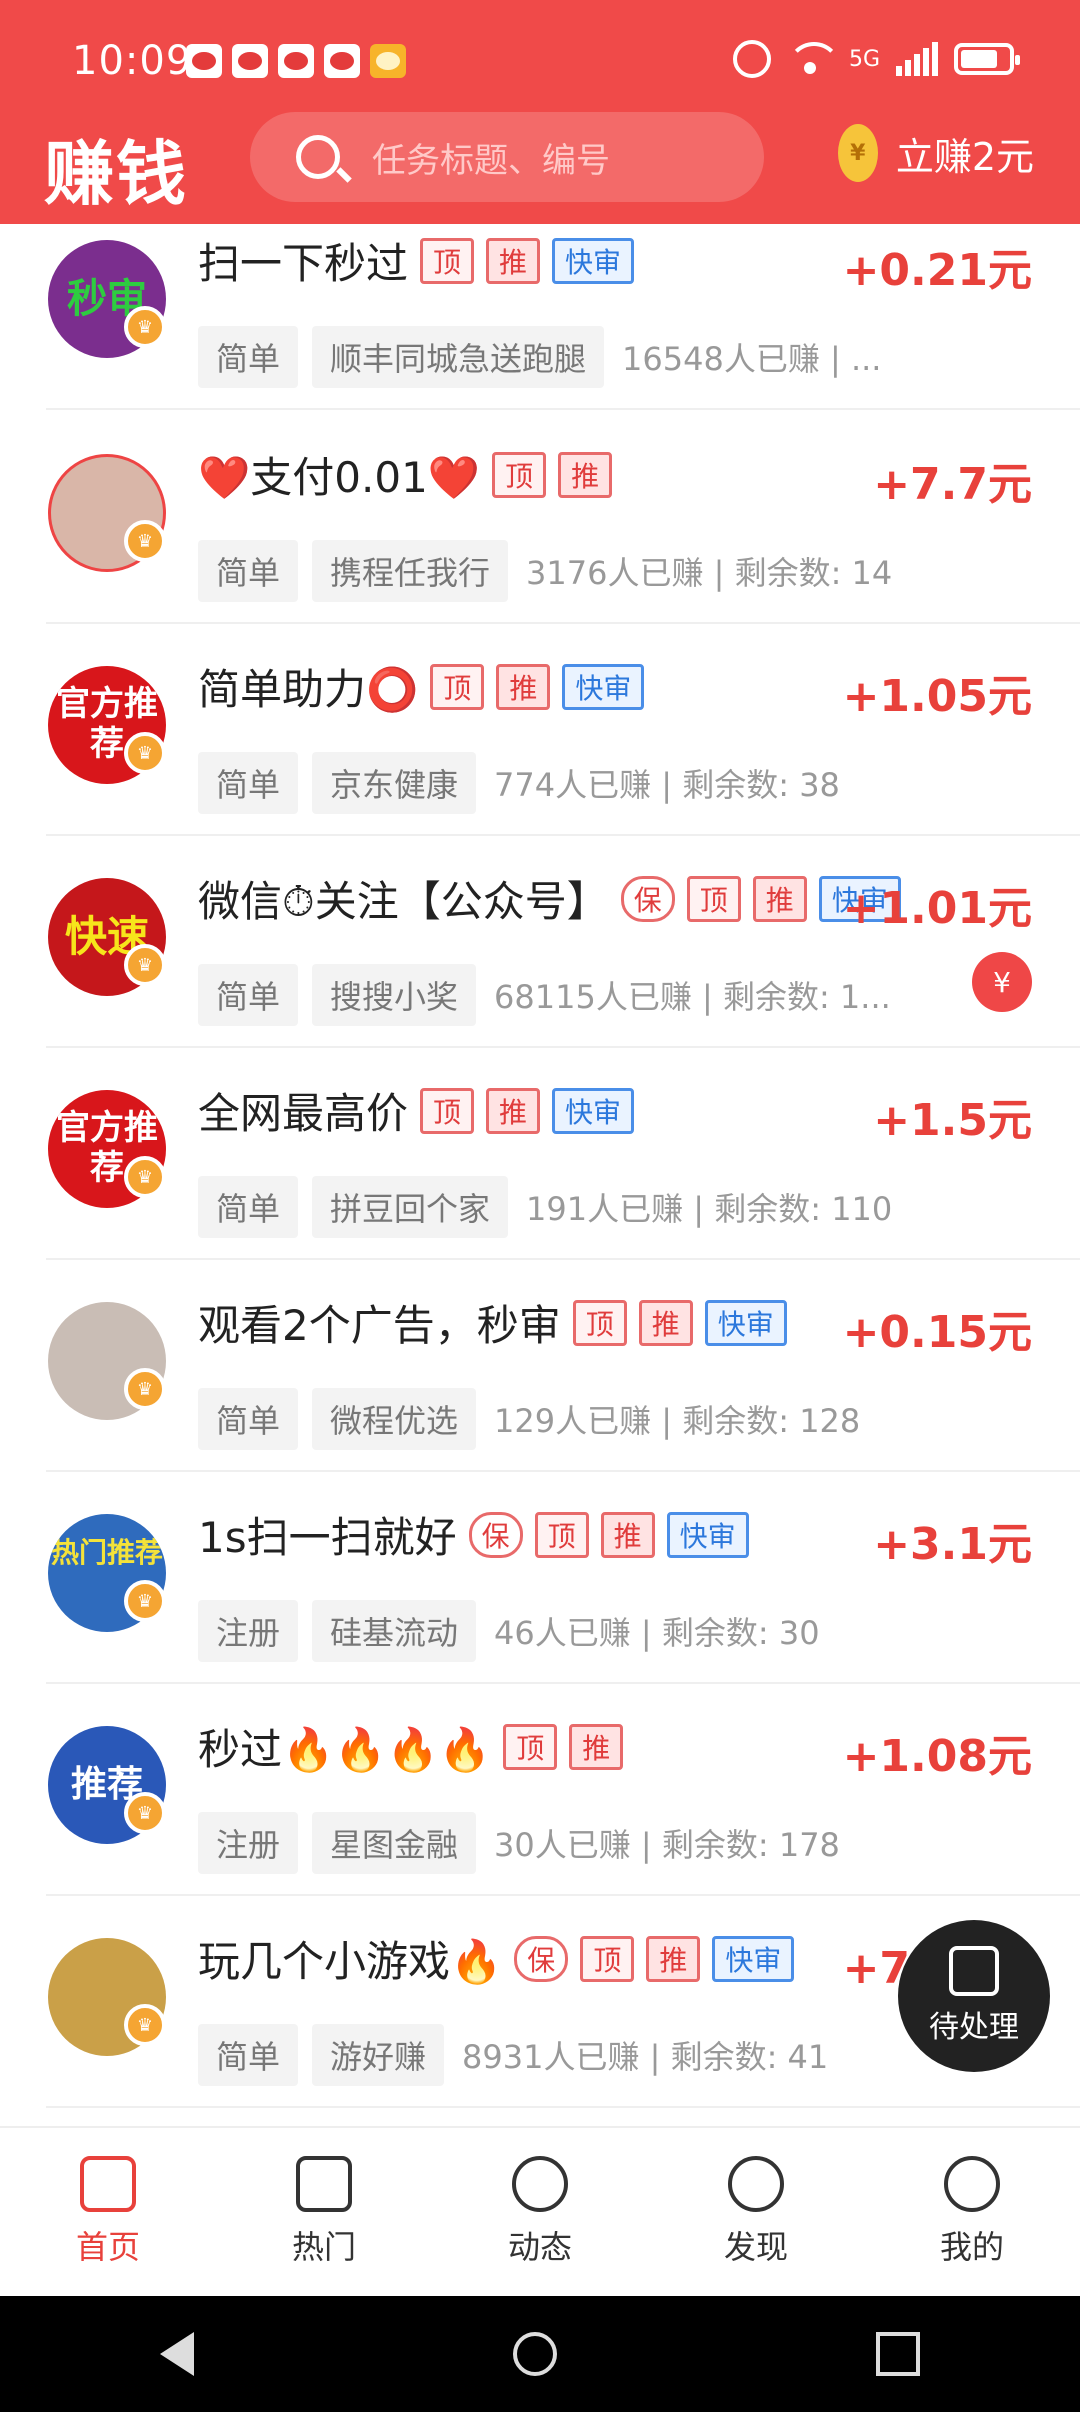  I want to click on recents-icon, so click(898, 2354).